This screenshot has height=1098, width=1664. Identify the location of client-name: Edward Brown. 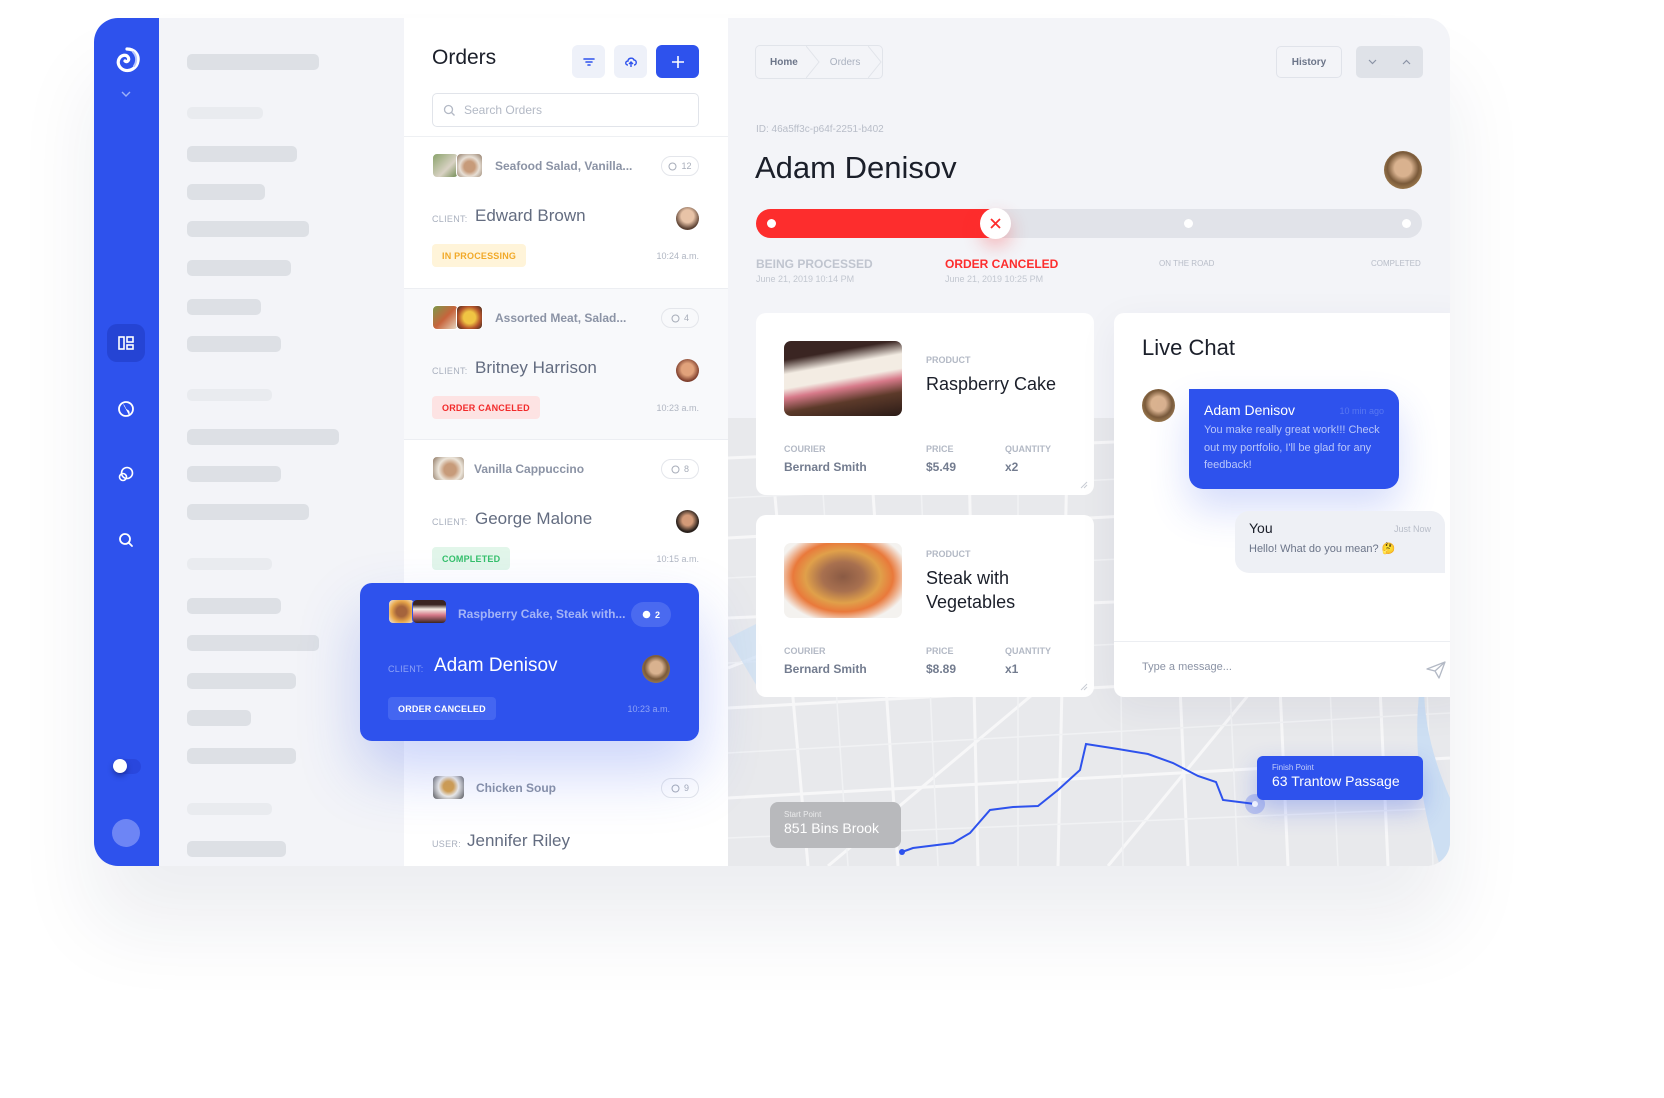
(530, 215).